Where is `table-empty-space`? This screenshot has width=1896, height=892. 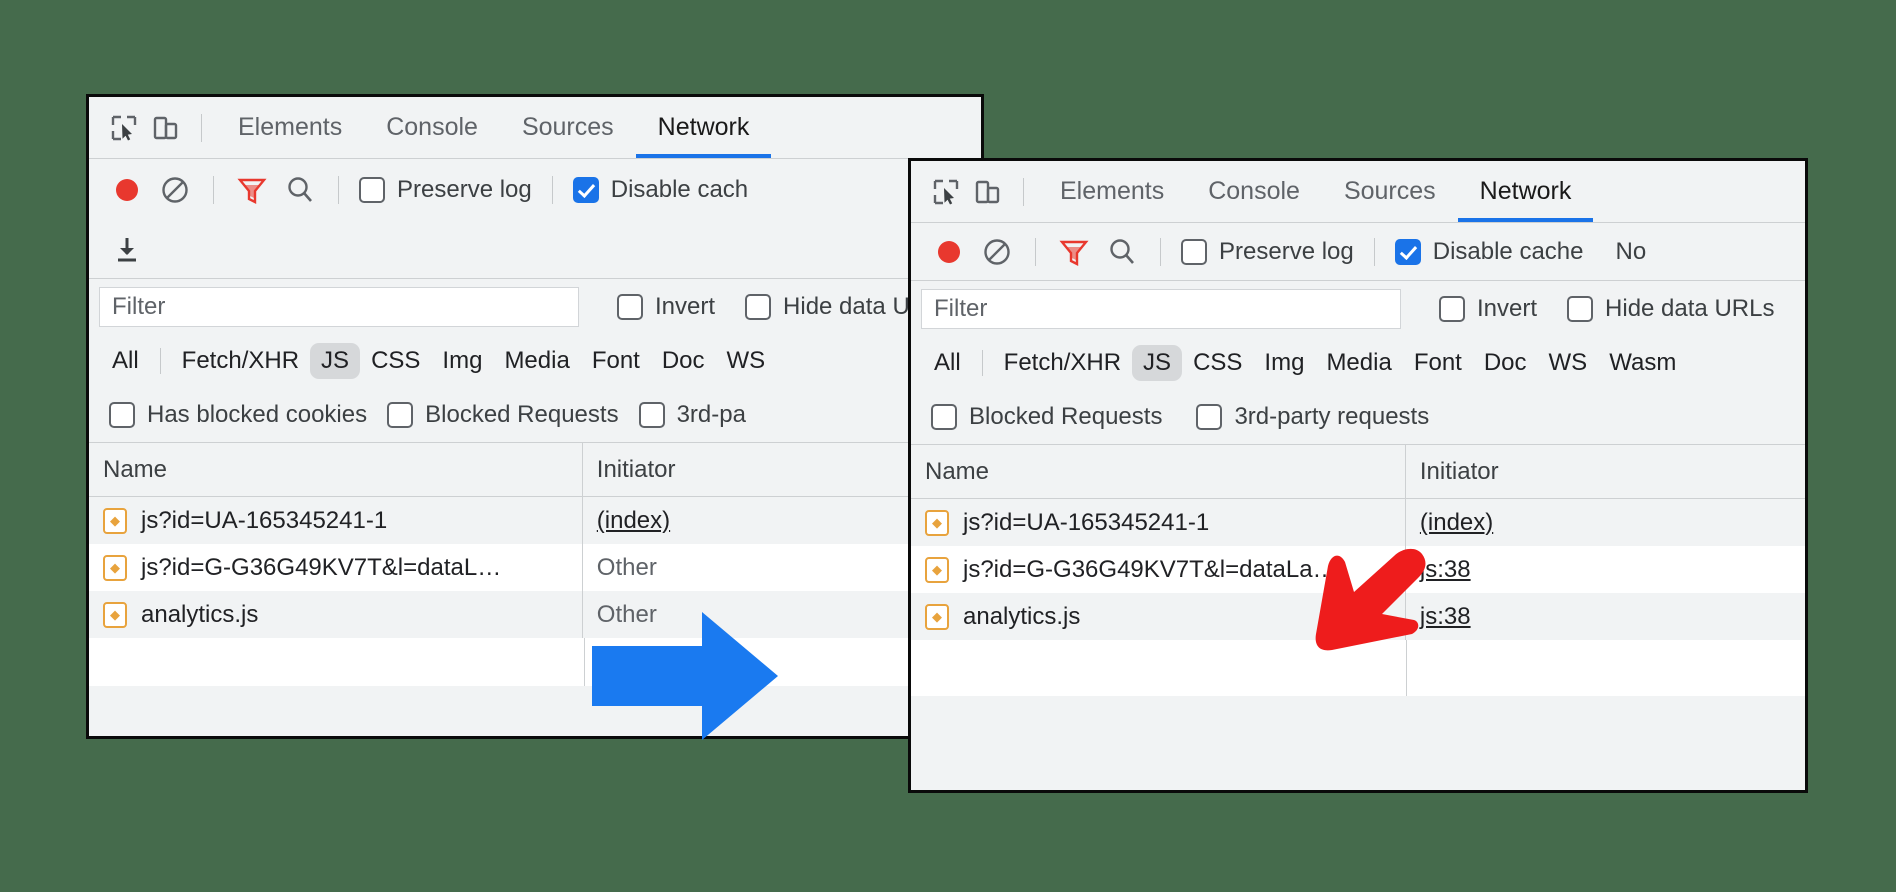 table-empty-space is located at coordinates (1358, 668).